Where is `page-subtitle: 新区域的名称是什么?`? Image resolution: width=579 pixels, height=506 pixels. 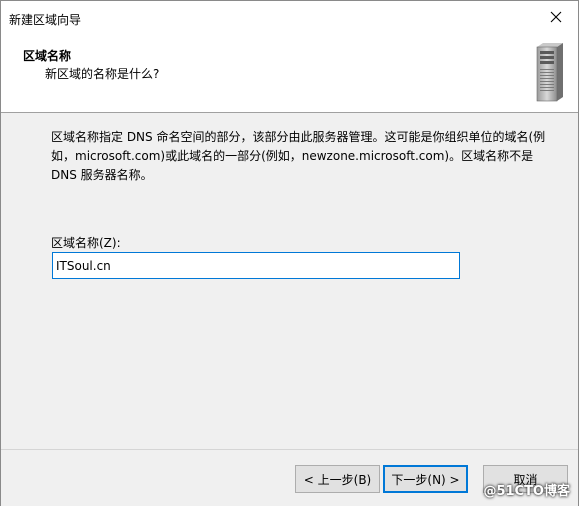 page-subtitle: 新区域的名称是什么? is located at coordinates (102, 74).